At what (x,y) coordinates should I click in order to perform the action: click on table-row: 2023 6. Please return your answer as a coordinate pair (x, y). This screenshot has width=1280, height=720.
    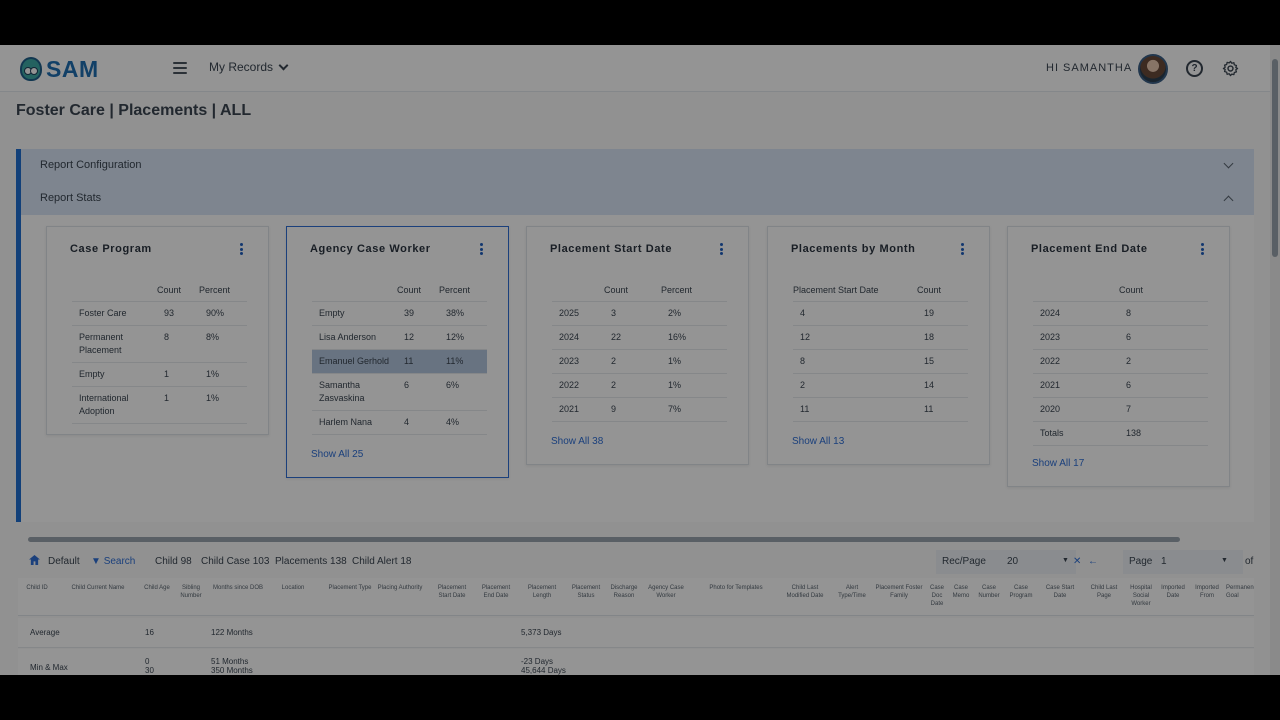
    Looking at the image, I should click on (1120, 337).